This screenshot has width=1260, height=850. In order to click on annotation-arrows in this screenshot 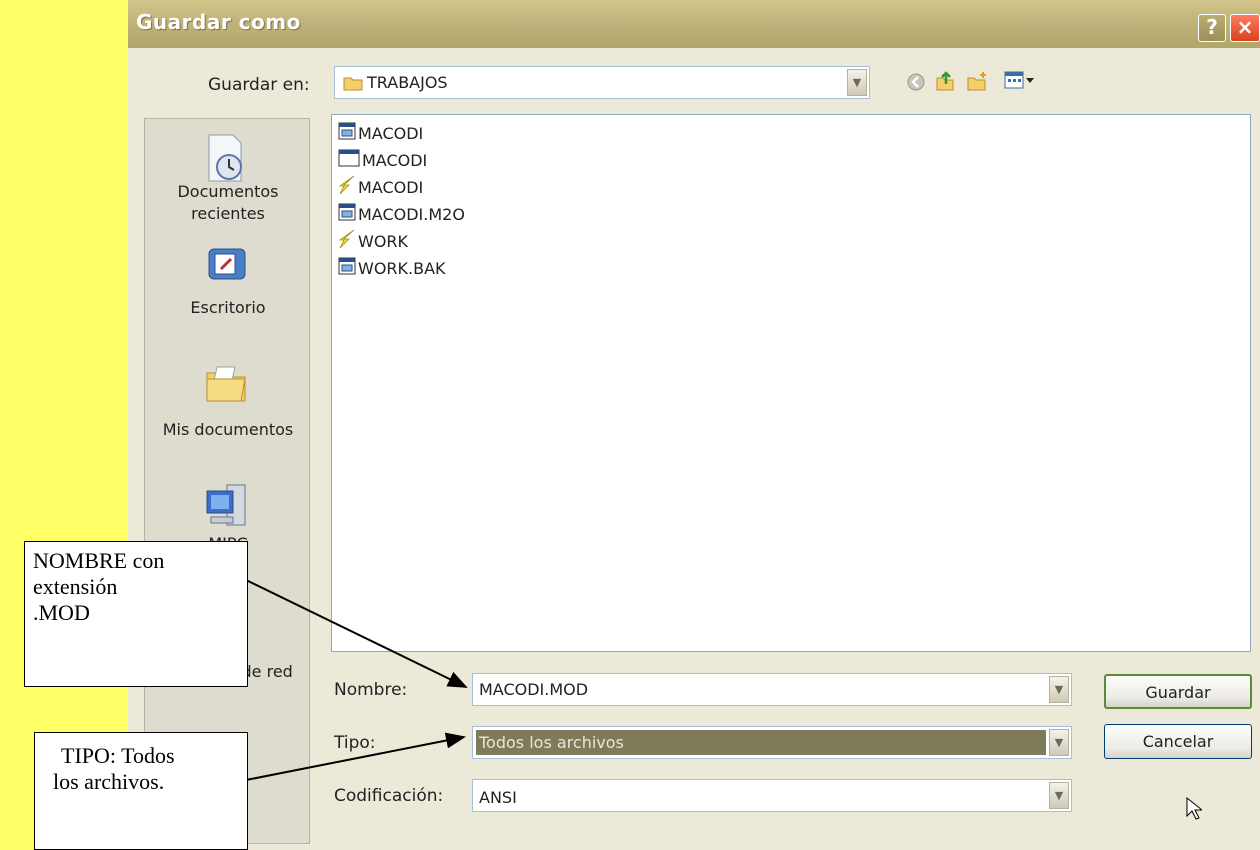, I will do `click(356, 680)`.